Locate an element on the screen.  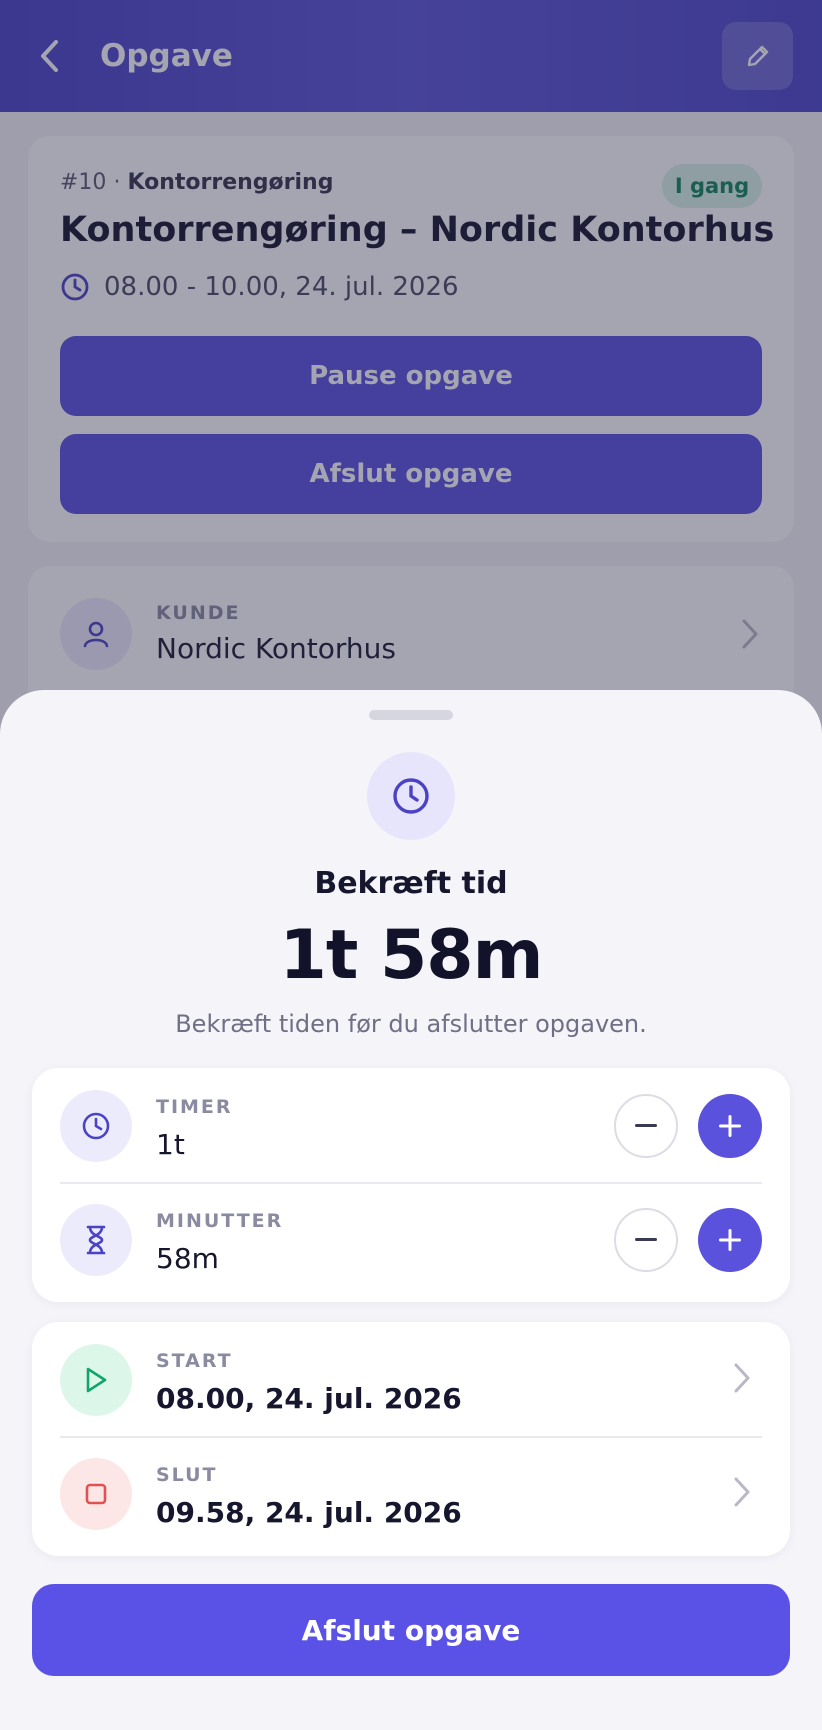
start-row: START 08.00, 24. jul. 2026 is located at coordinates (411, 1379).